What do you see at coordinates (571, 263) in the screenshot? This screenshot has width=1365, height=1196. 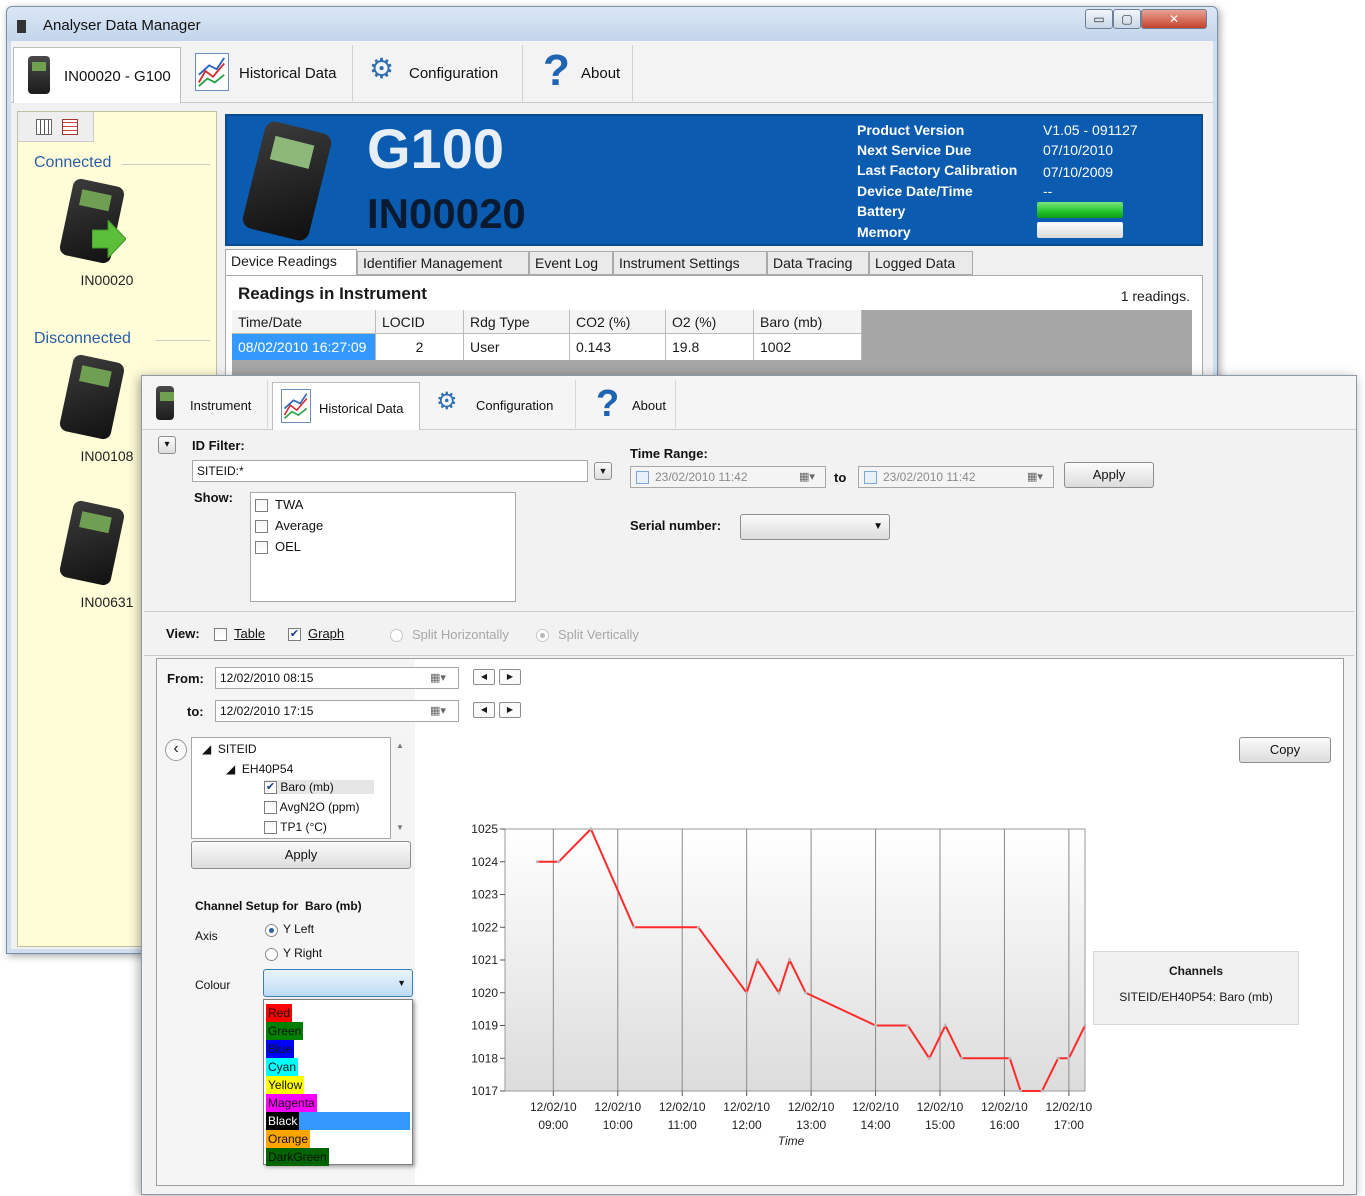 I see `tab-event-log: Event Log` at bounding box center [571, 263].